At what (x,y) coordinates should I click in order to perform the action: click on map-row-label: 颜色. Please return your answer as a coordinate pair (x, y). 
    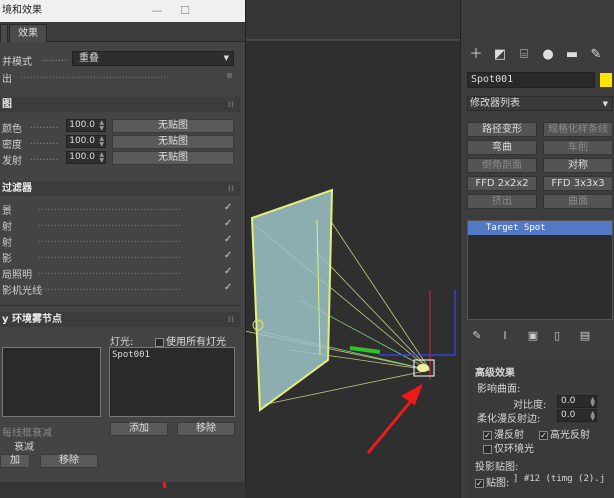
    Looking at the image, I should click on (12, 129).